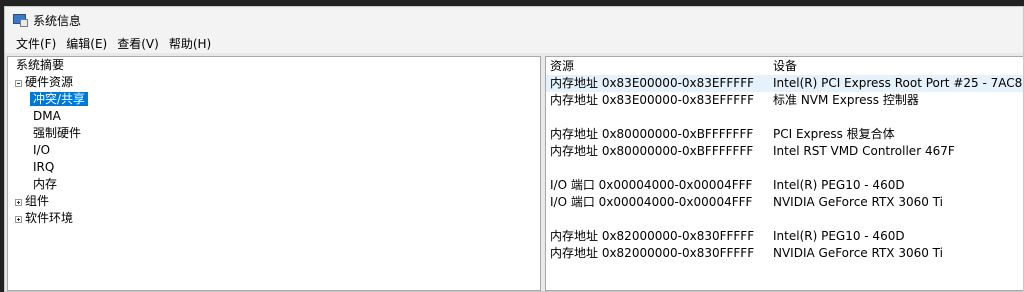 Image resolution: width=1024 pixels, height=292 pixels. Describe the element at coordinates (41, 150) in the screenshot. I see `tree-item-io: I/O` at that location.